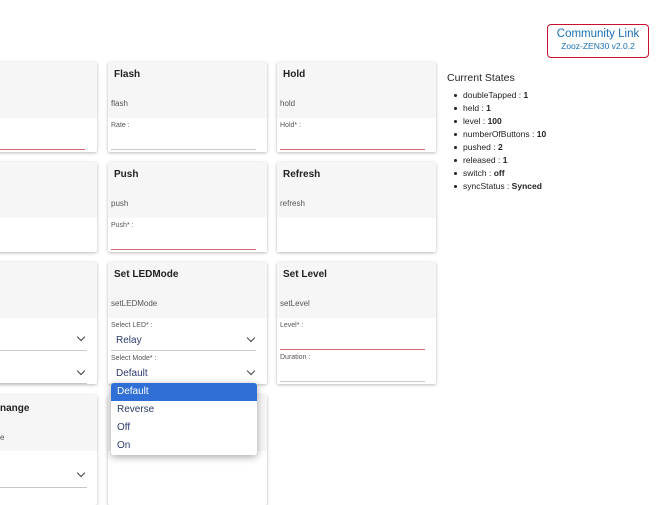 This screenshot has width=662, height=505. Describe the element at coordinates (598, 46) in the screenshot. I see `driver-version: Zooz-ZEN30 v2.0.2` at that location.